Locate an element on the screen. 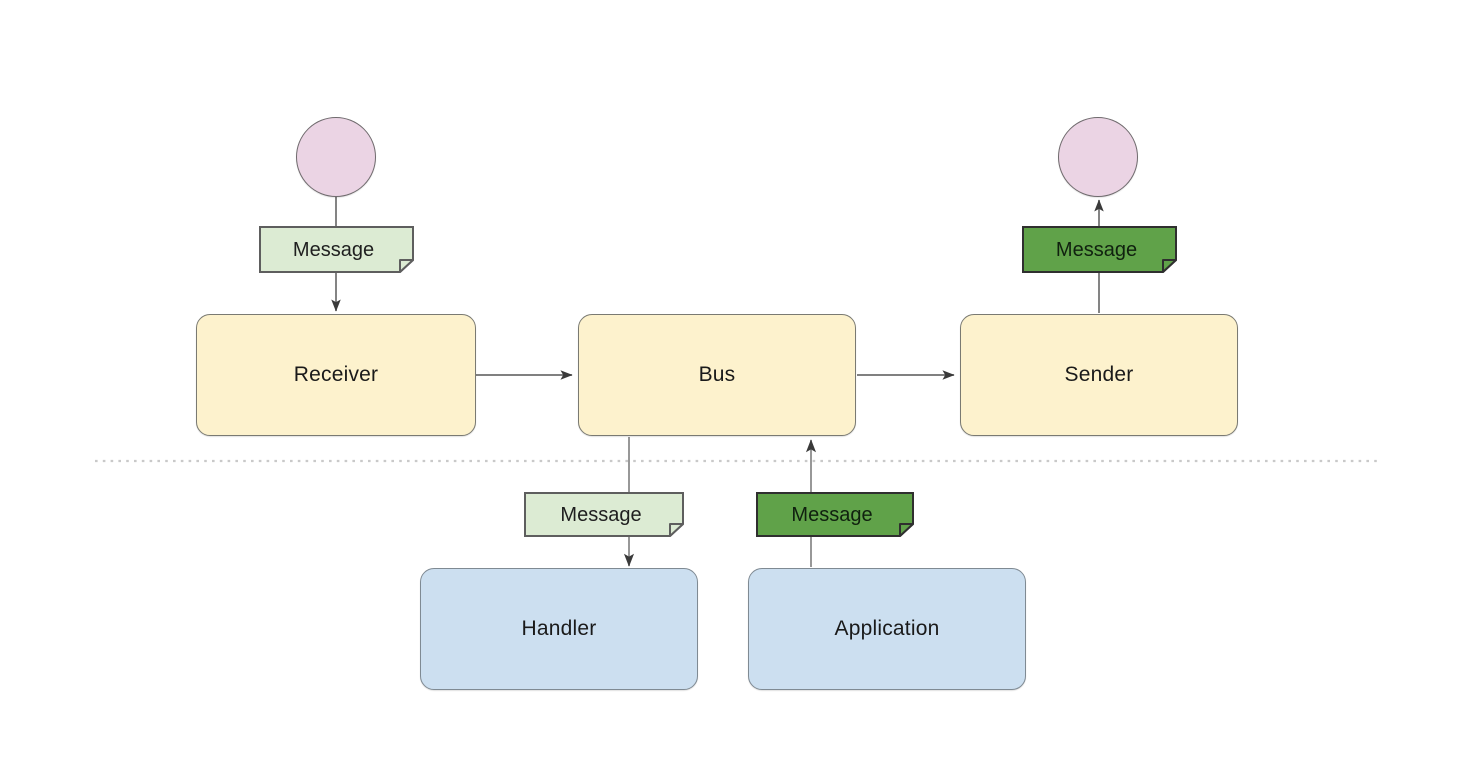  note-application-message-label: Message is located at coordinates (832, 514).